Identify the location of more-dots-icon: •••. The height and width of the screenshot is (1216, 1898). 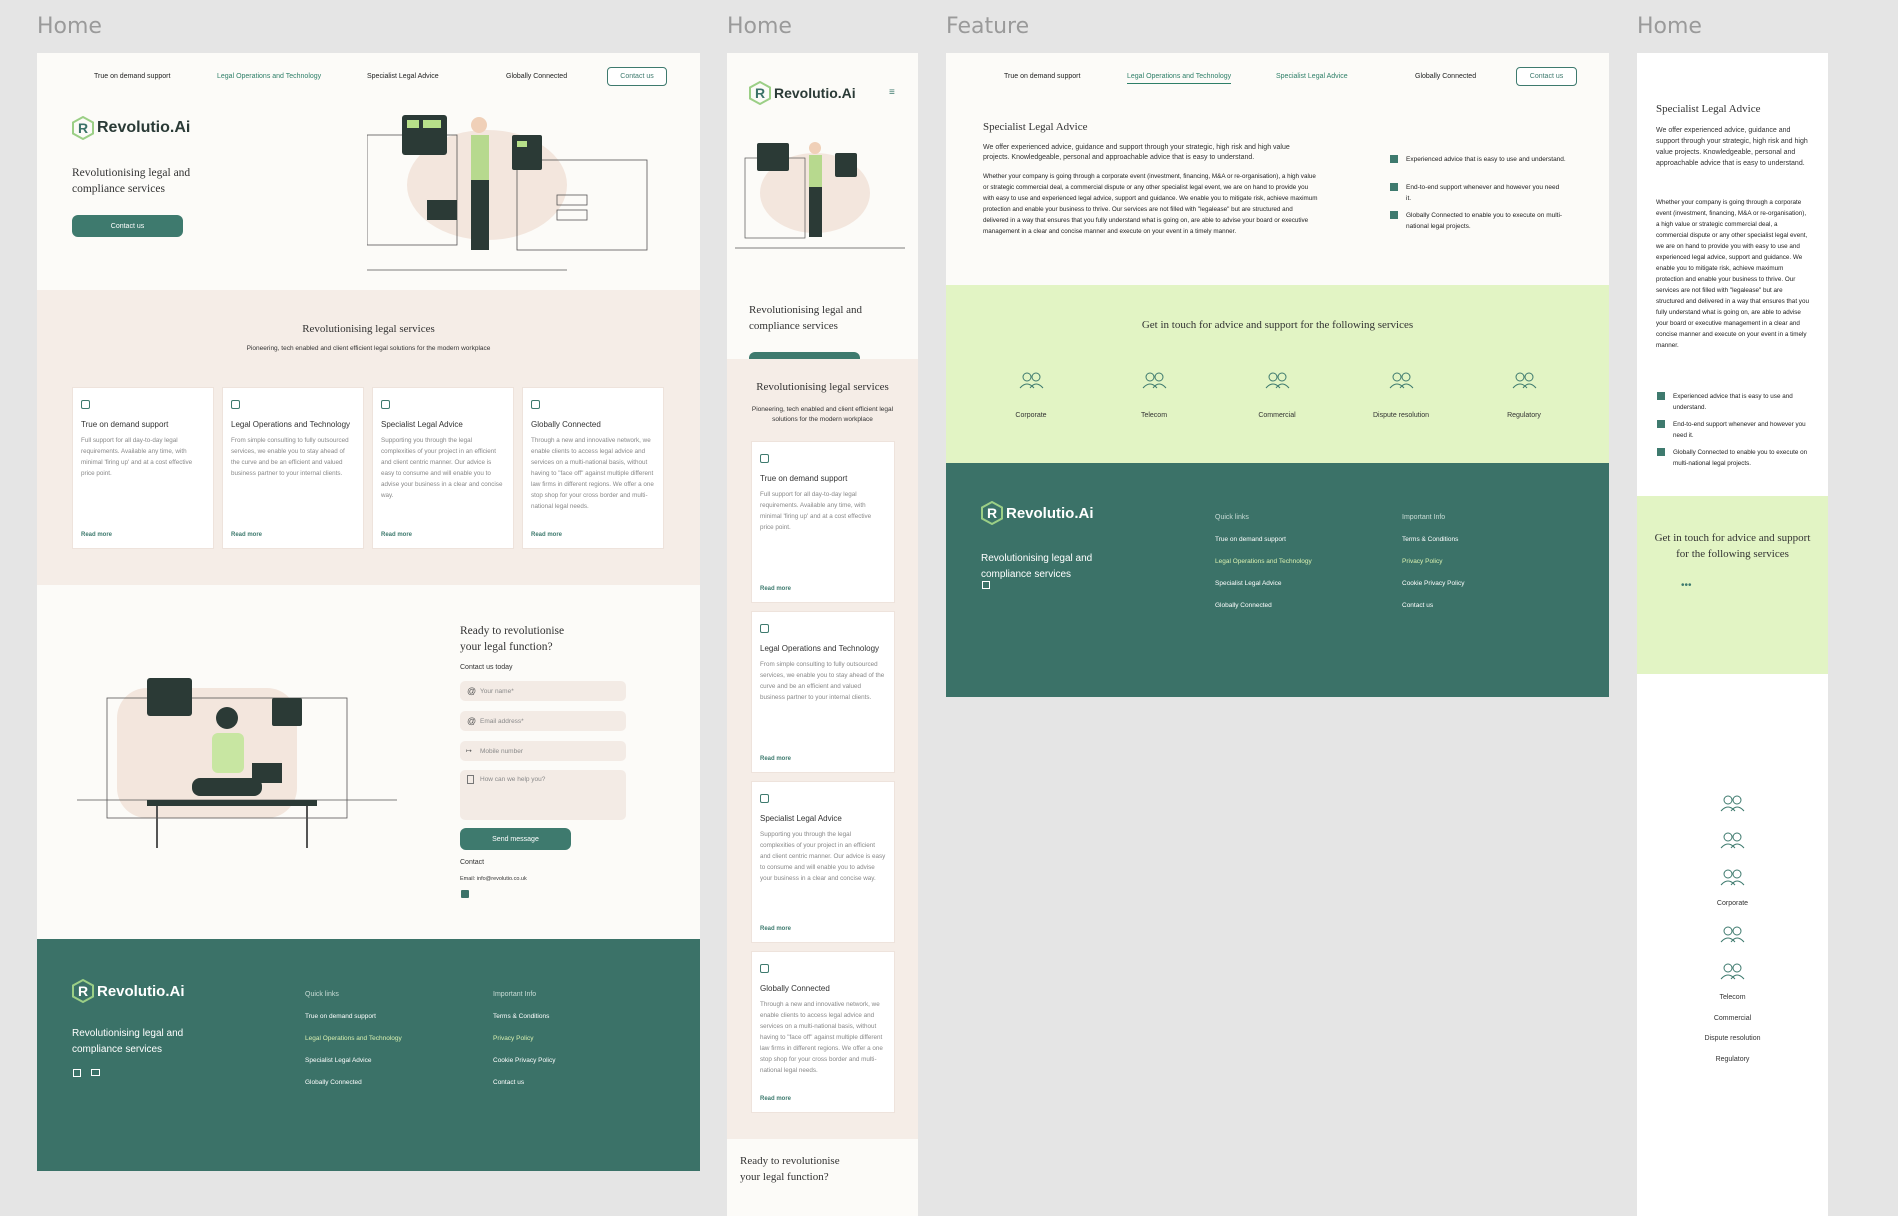
(1686, 585).